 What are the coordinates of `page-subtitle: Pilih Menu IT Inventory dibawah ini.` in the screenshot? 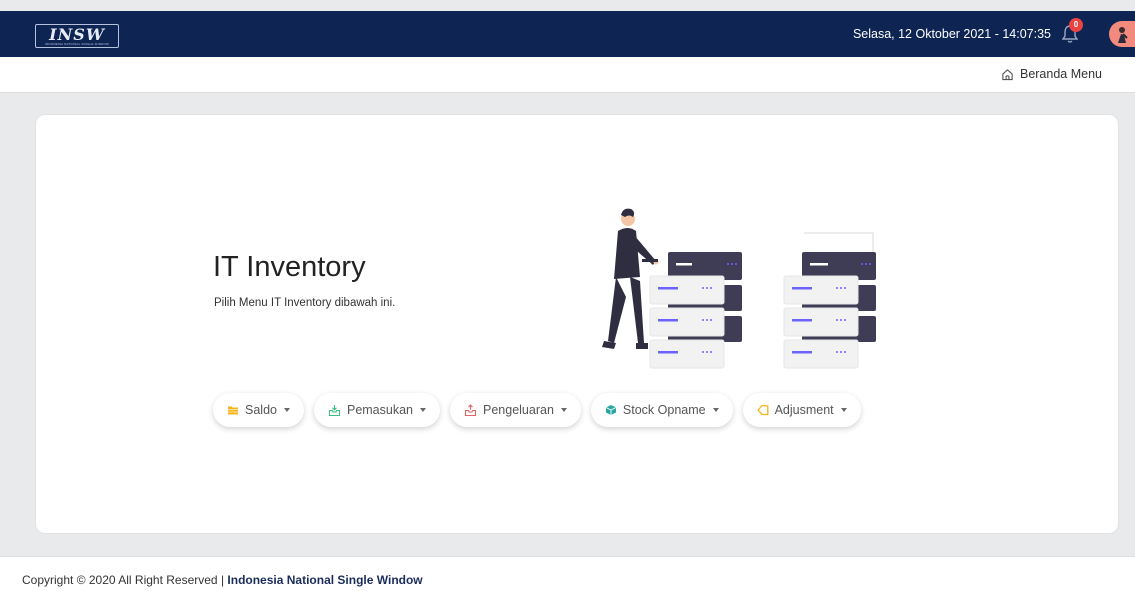 It's located at (305, 303).